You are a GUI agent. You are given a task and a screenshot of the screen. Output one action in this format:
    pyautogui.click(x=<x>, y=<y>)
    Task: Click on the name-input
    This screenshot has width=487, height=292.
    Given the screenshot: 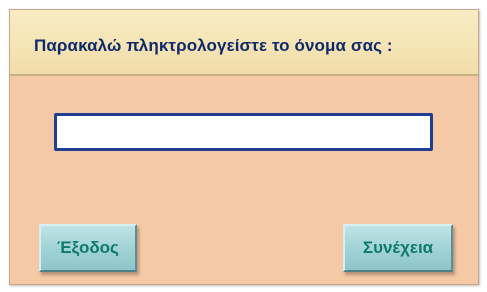 What is the action you would take?
    pyautogui.click(x=243, y=132)
    